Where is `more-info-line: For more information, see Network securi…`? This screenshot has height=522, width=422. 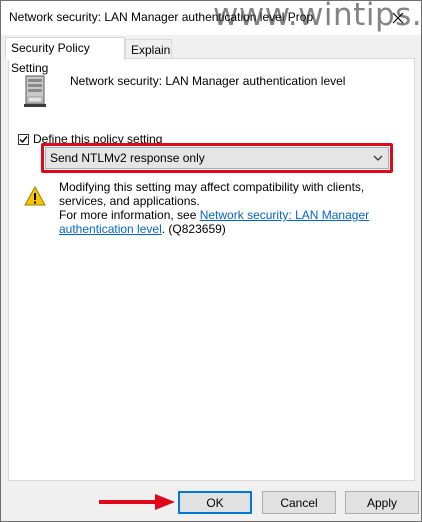 more-info-line: For more information, see Network securi… is located at coordinates (229, 222).